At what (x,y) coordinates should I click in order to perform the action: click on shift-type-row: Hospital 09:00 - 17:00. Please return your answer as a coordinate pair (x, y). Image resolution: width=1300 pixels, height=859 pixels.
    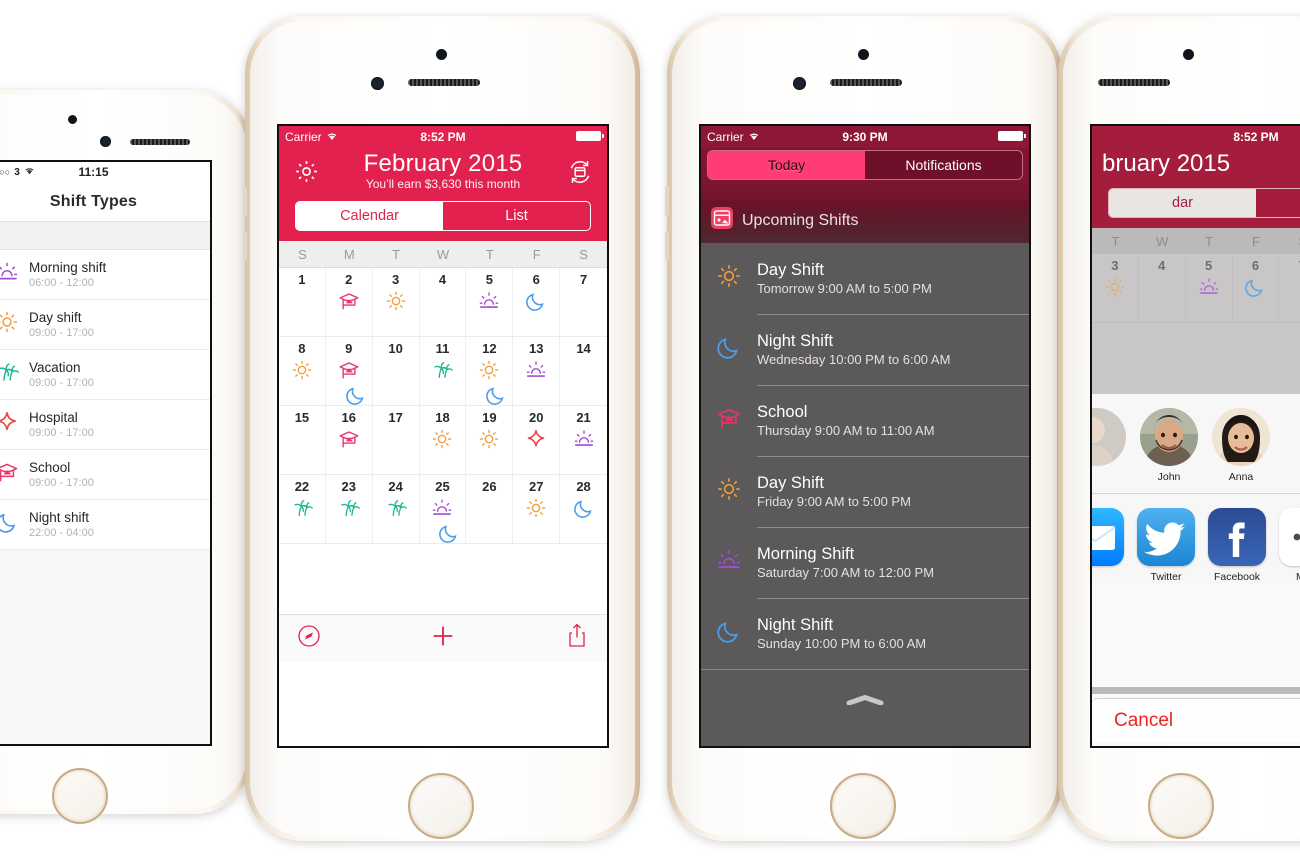
    Looking at the image, I should click on (105, 425).